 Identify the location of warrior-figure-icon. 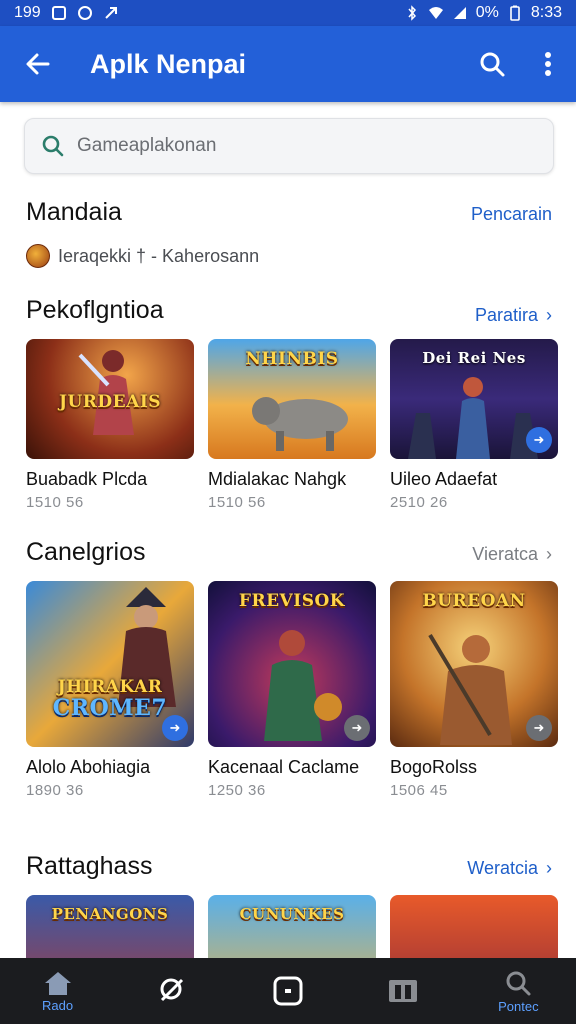
(106, 392).